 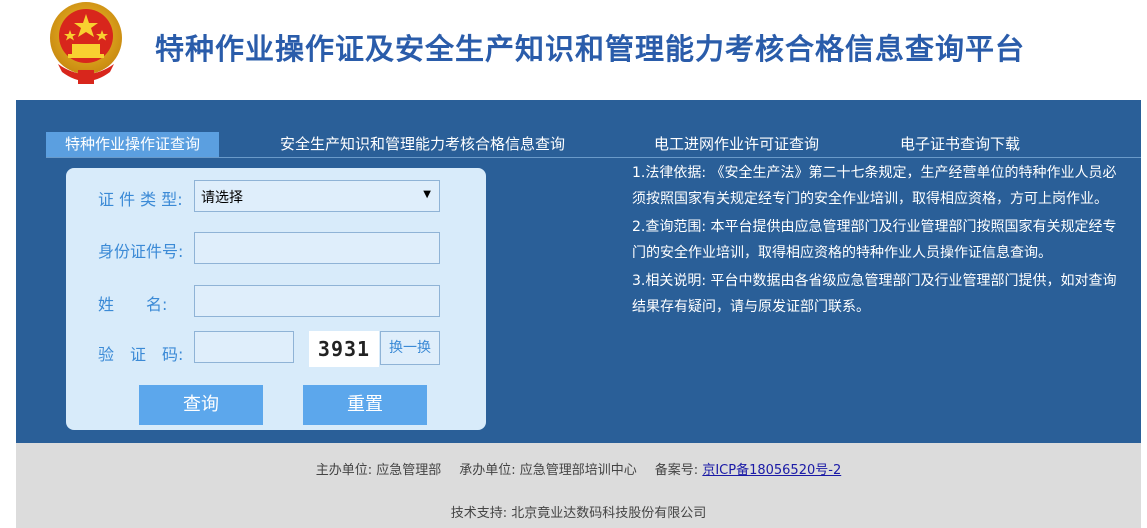 I want to click on captcha-row: 验 证 码: 3931 换一换, so click(x=276, y=350).